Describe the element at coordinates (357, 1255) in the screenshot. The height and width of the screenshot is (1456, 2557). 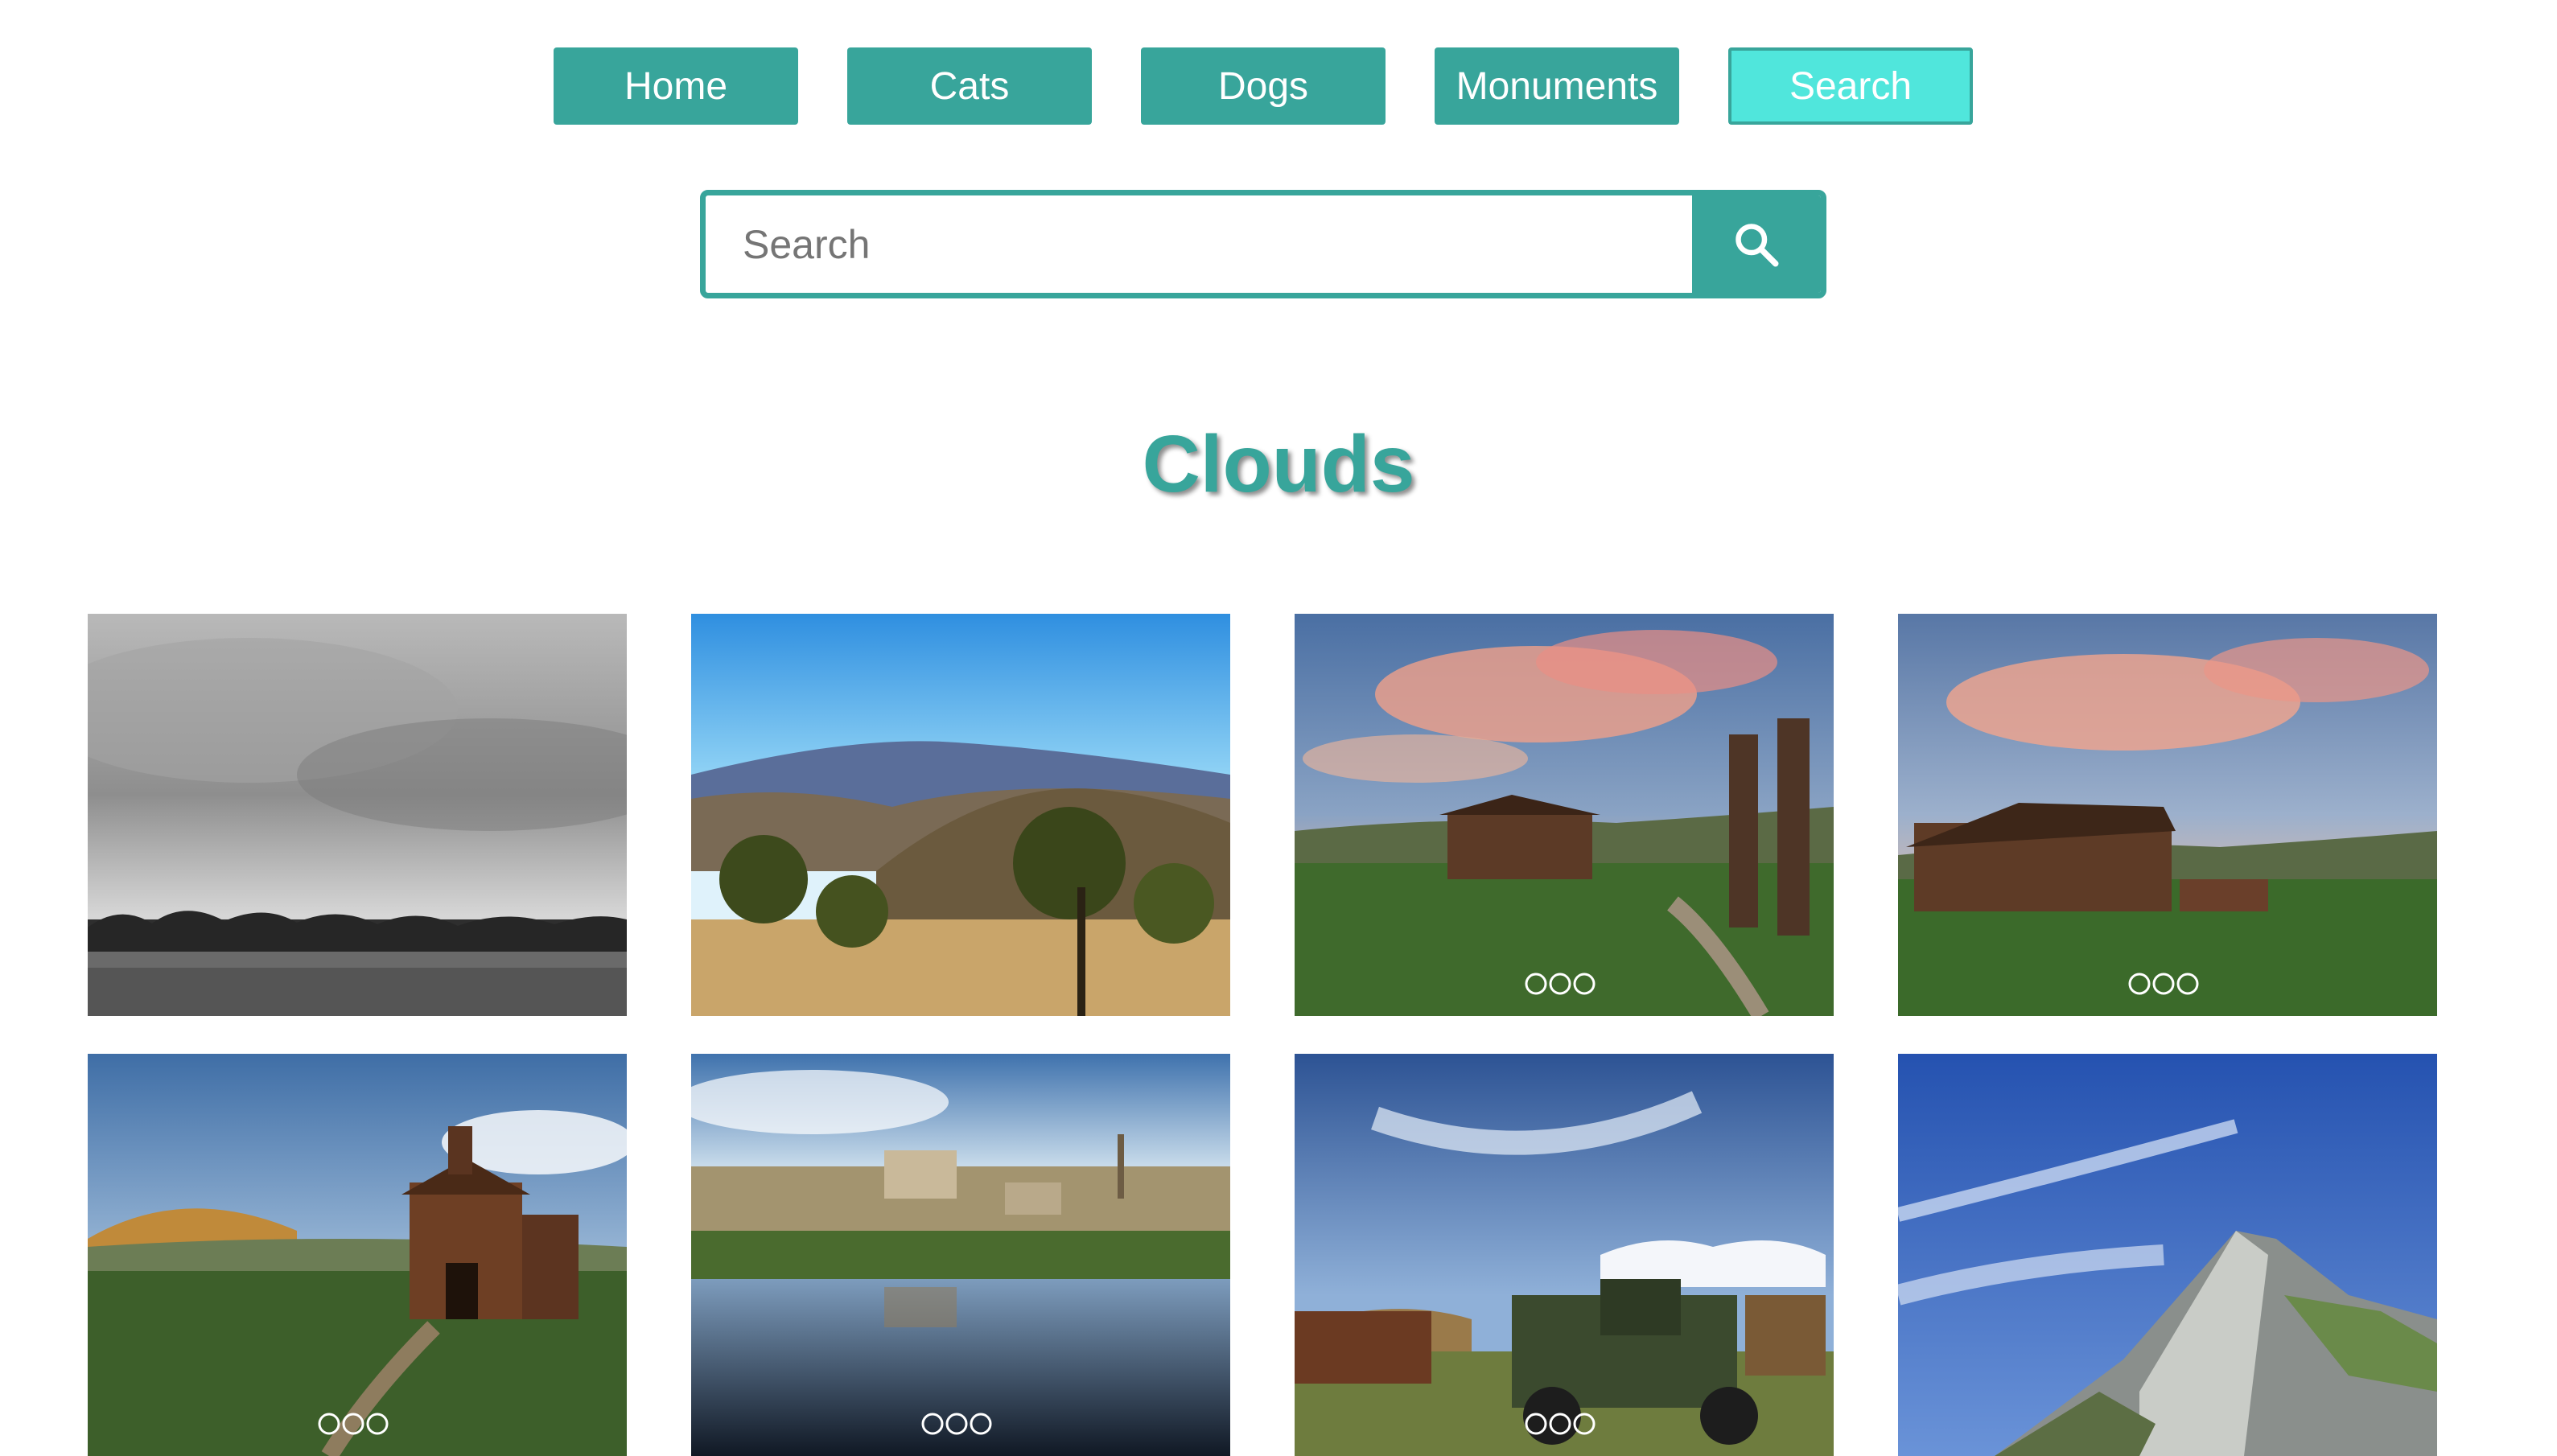
I see `gallery-image-church` at that location.